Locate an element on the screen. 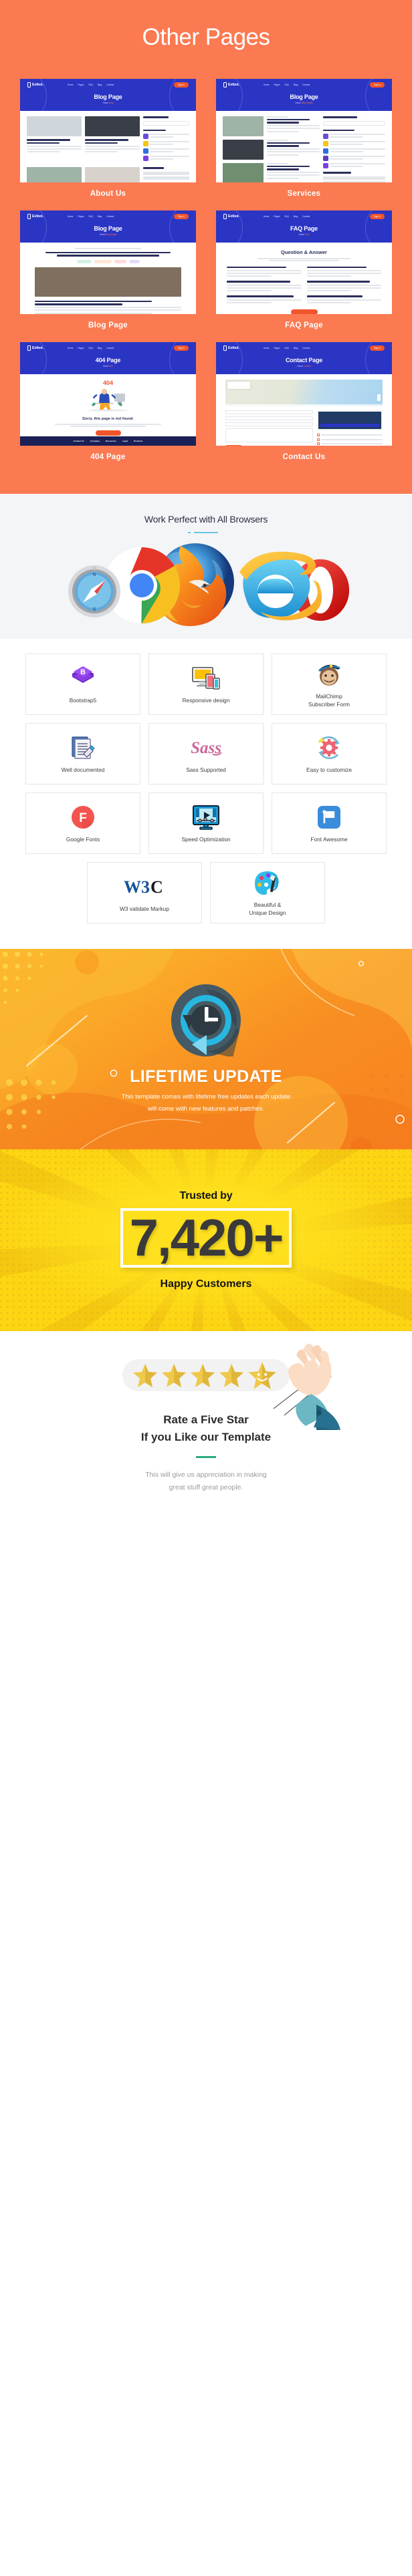 This screenshot has width=412, height=2576. feature-card-beautiful-unique-design: Beautiful & Unique Design is located at coordinates (267, 892).